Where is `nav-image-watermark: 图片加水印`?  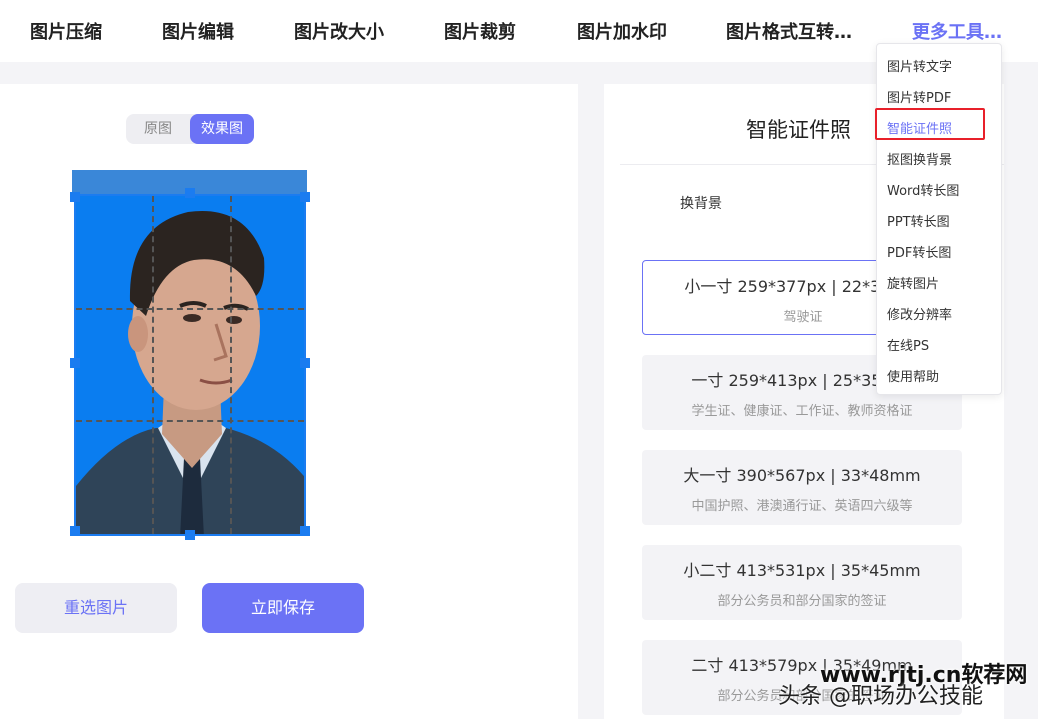 nav-image-watermark: 图片加水印 is located at coordinates (622, 31).